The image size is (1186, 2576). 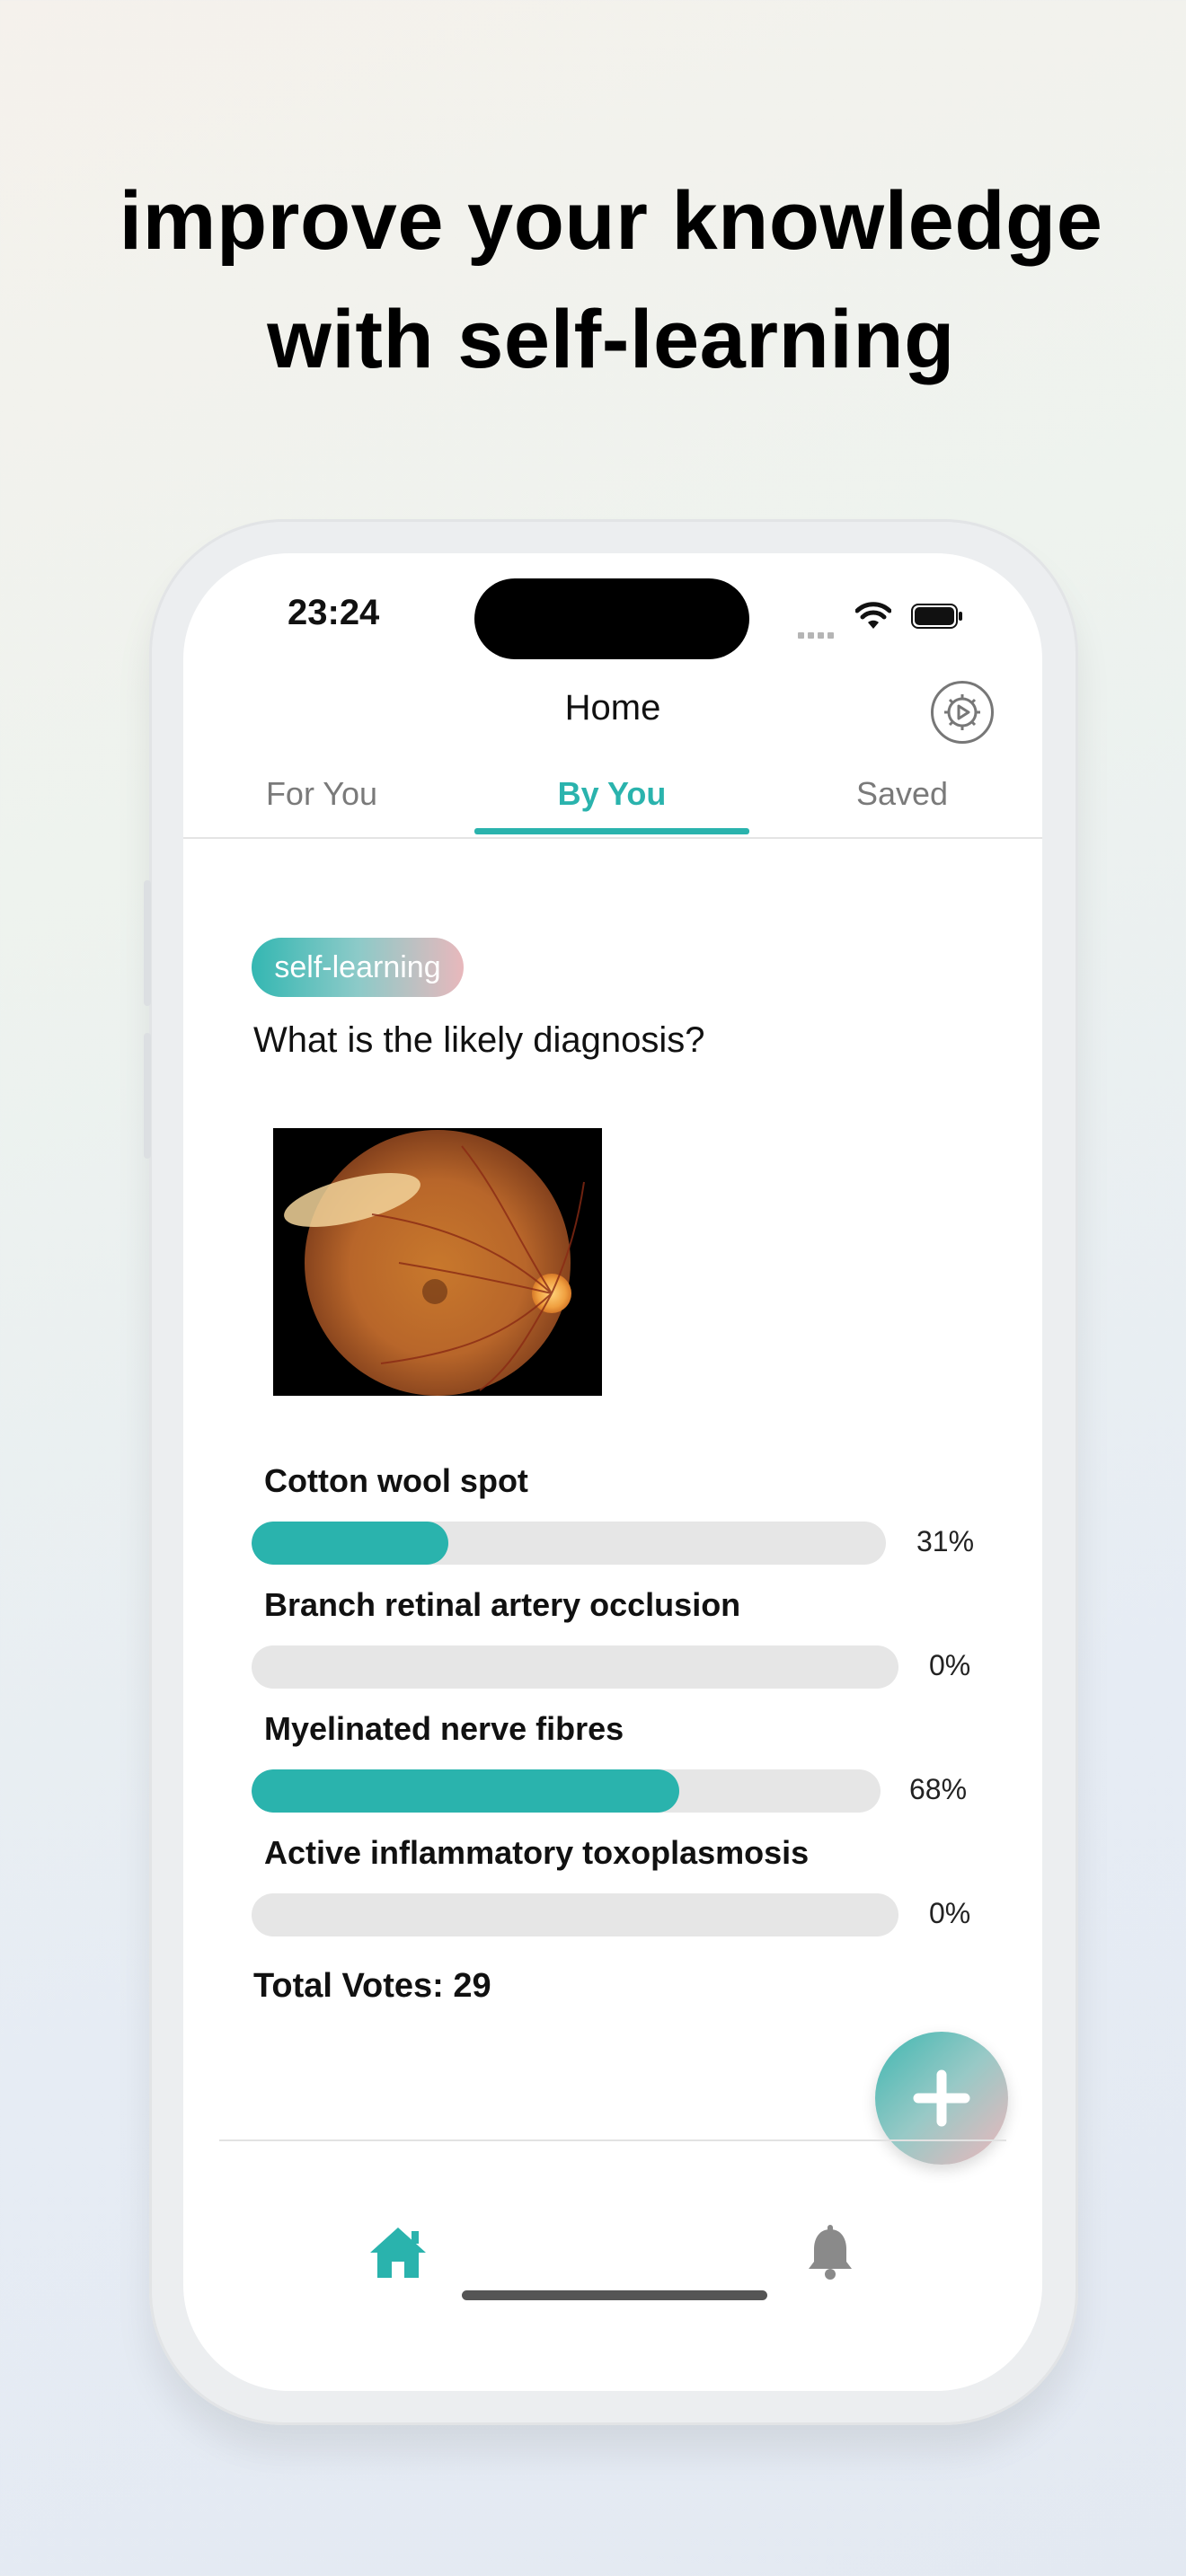 I want to click on question-text: What is the likely diagnosis?, so click(x=479, y=1040).